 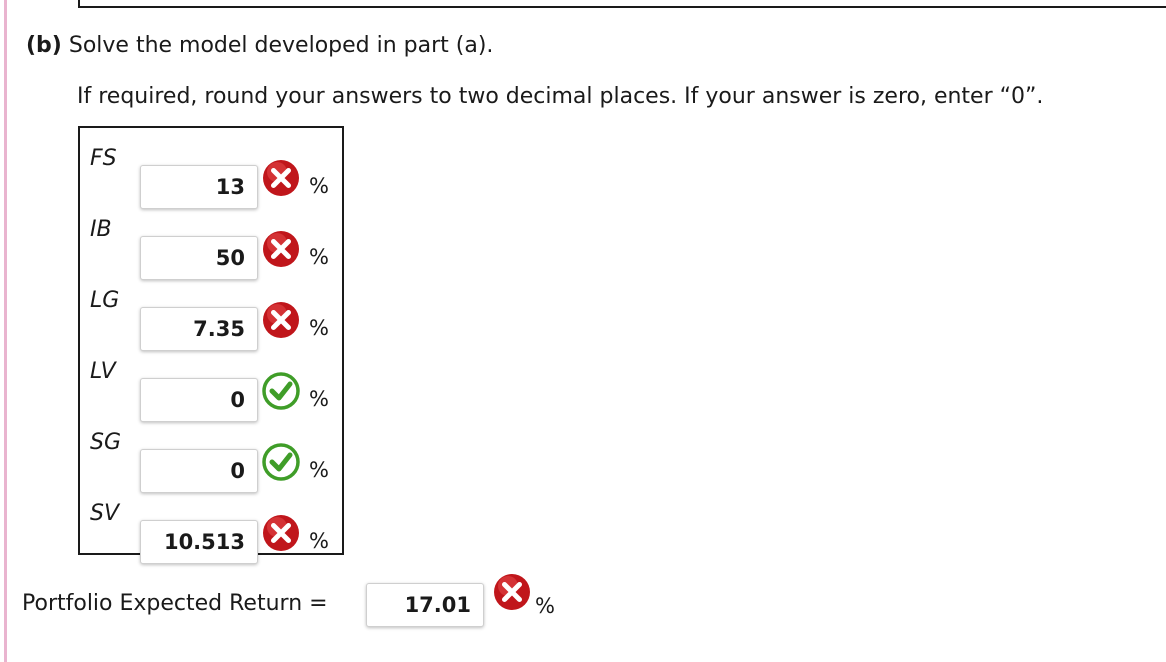 I want to click on answer-row-fs: FS %, so click(x=211, y=177).